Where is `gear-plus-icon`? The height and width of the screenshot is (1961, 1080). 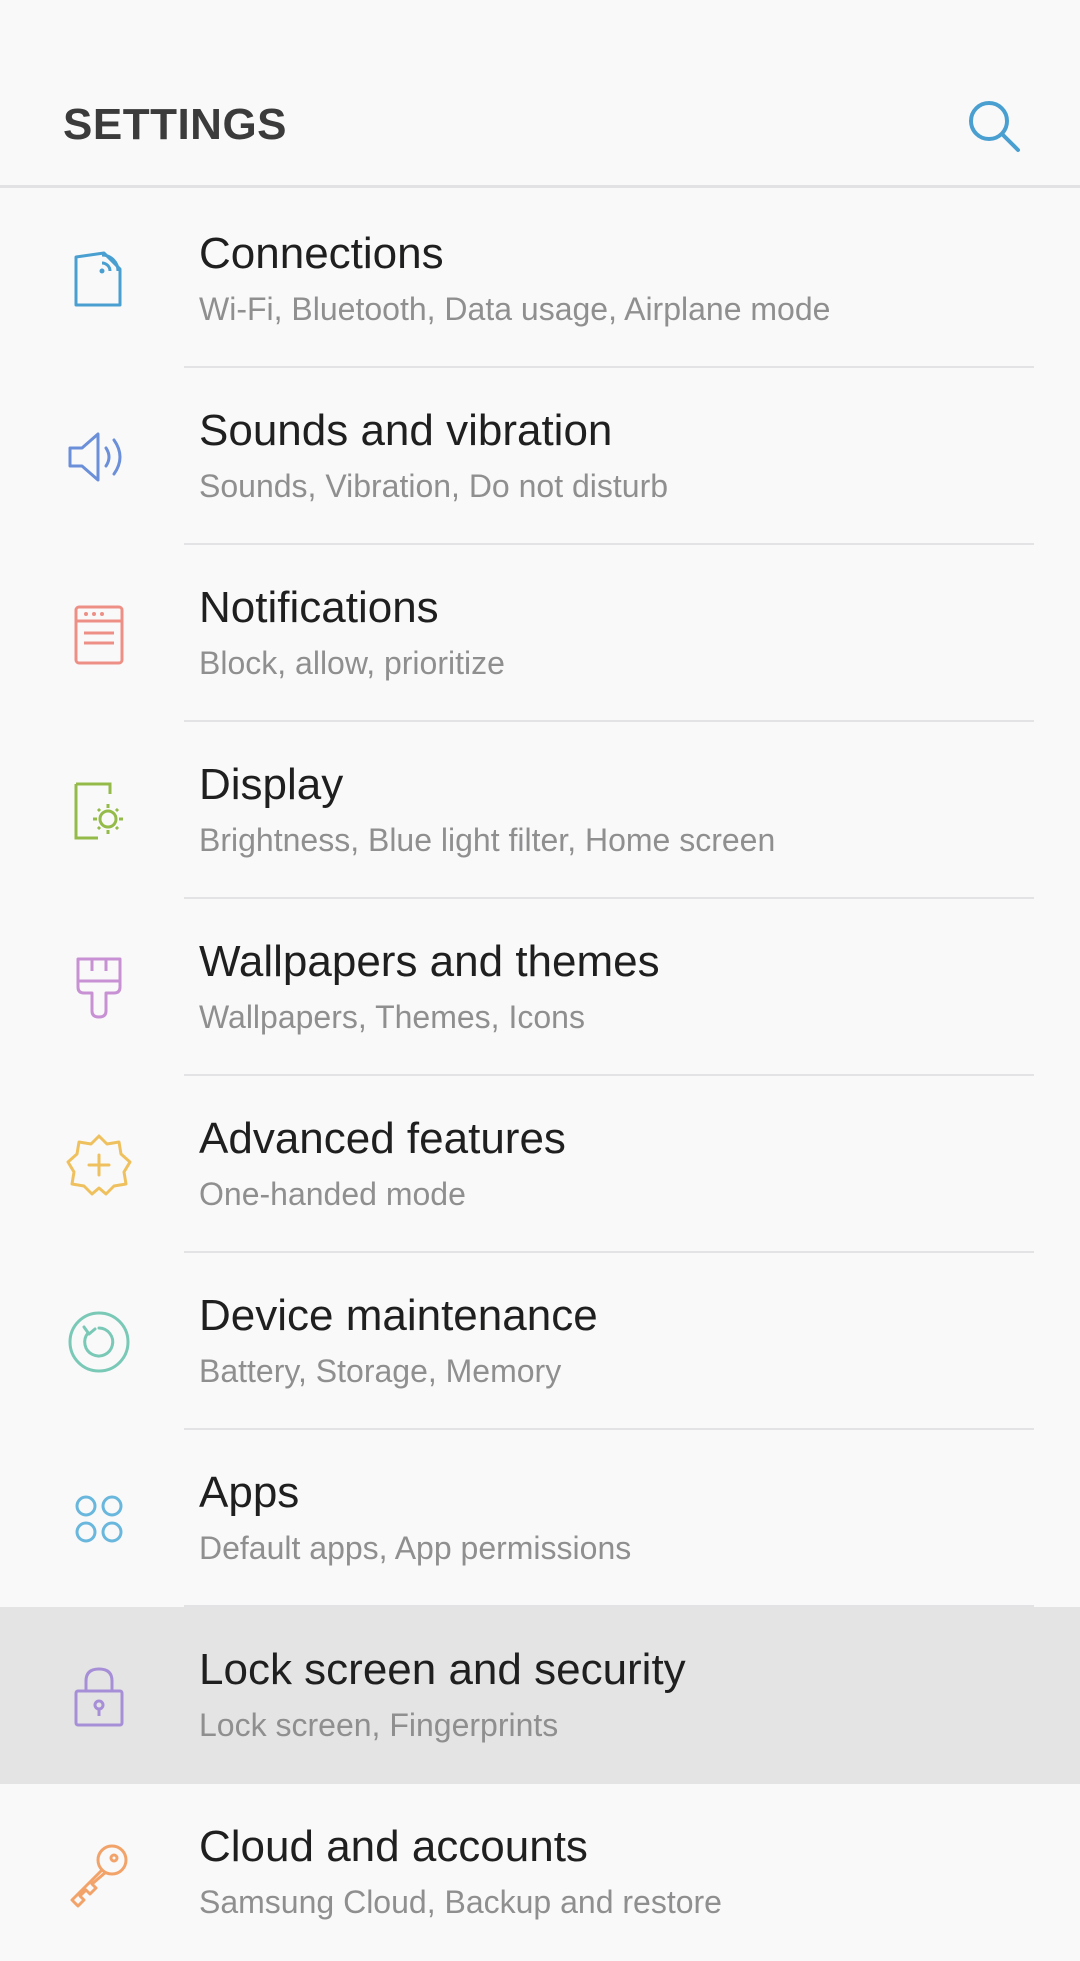
gear-plus-icon is located at coordinates (99, 1165).